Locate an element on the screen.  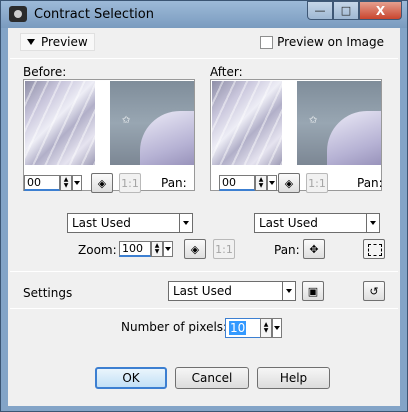
after-actual-size-button: 1:1 is located at coordinates (317, 183).